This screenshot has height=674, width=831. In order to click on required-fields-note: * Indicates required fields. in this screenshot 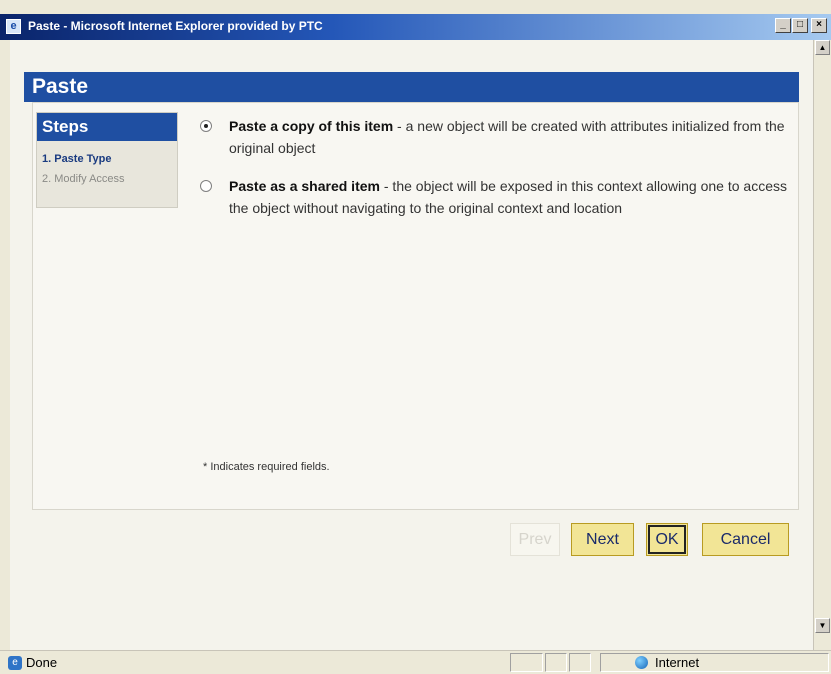, I will do `click(266, 467)`.